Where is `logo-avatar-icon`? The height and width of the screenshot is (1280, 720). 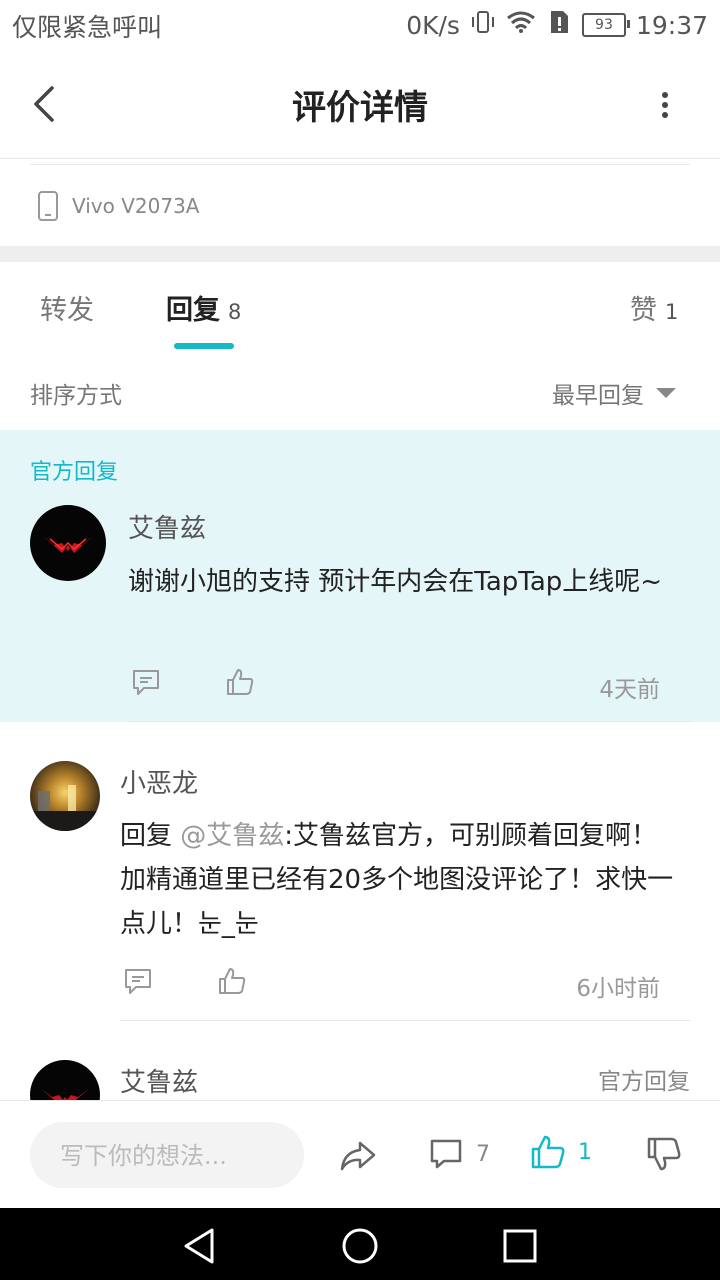 logo-avatar-icon is located at coordinates (68, 544).